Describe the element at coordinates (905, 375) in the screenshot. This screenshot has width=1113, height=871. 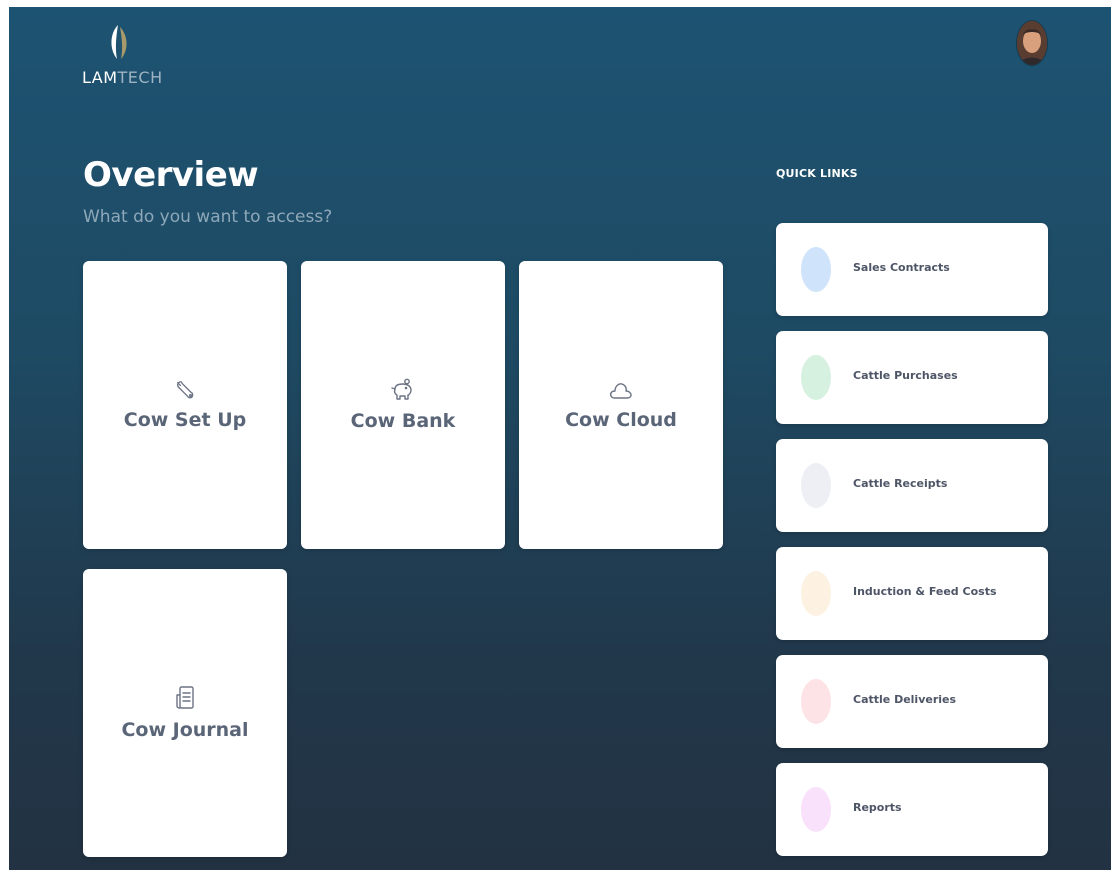
I see `quick-link-label: Cattle Purchases` at that location.